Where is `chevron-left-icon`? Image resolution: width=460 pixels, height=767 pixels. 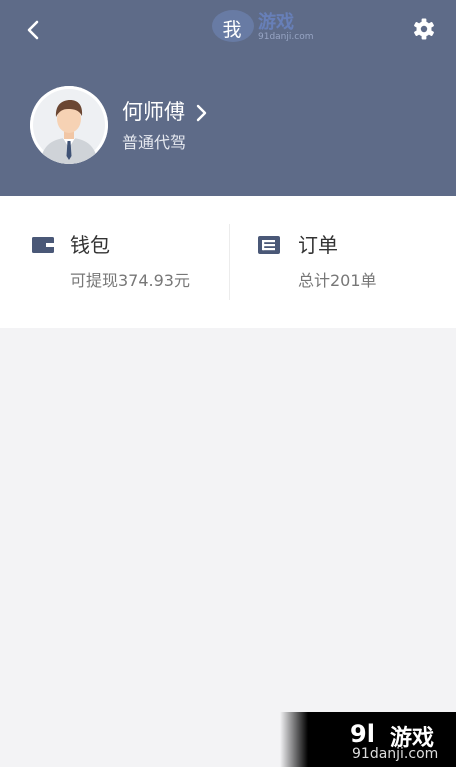
chevron-left-icon is located at coordinates (33, 30).